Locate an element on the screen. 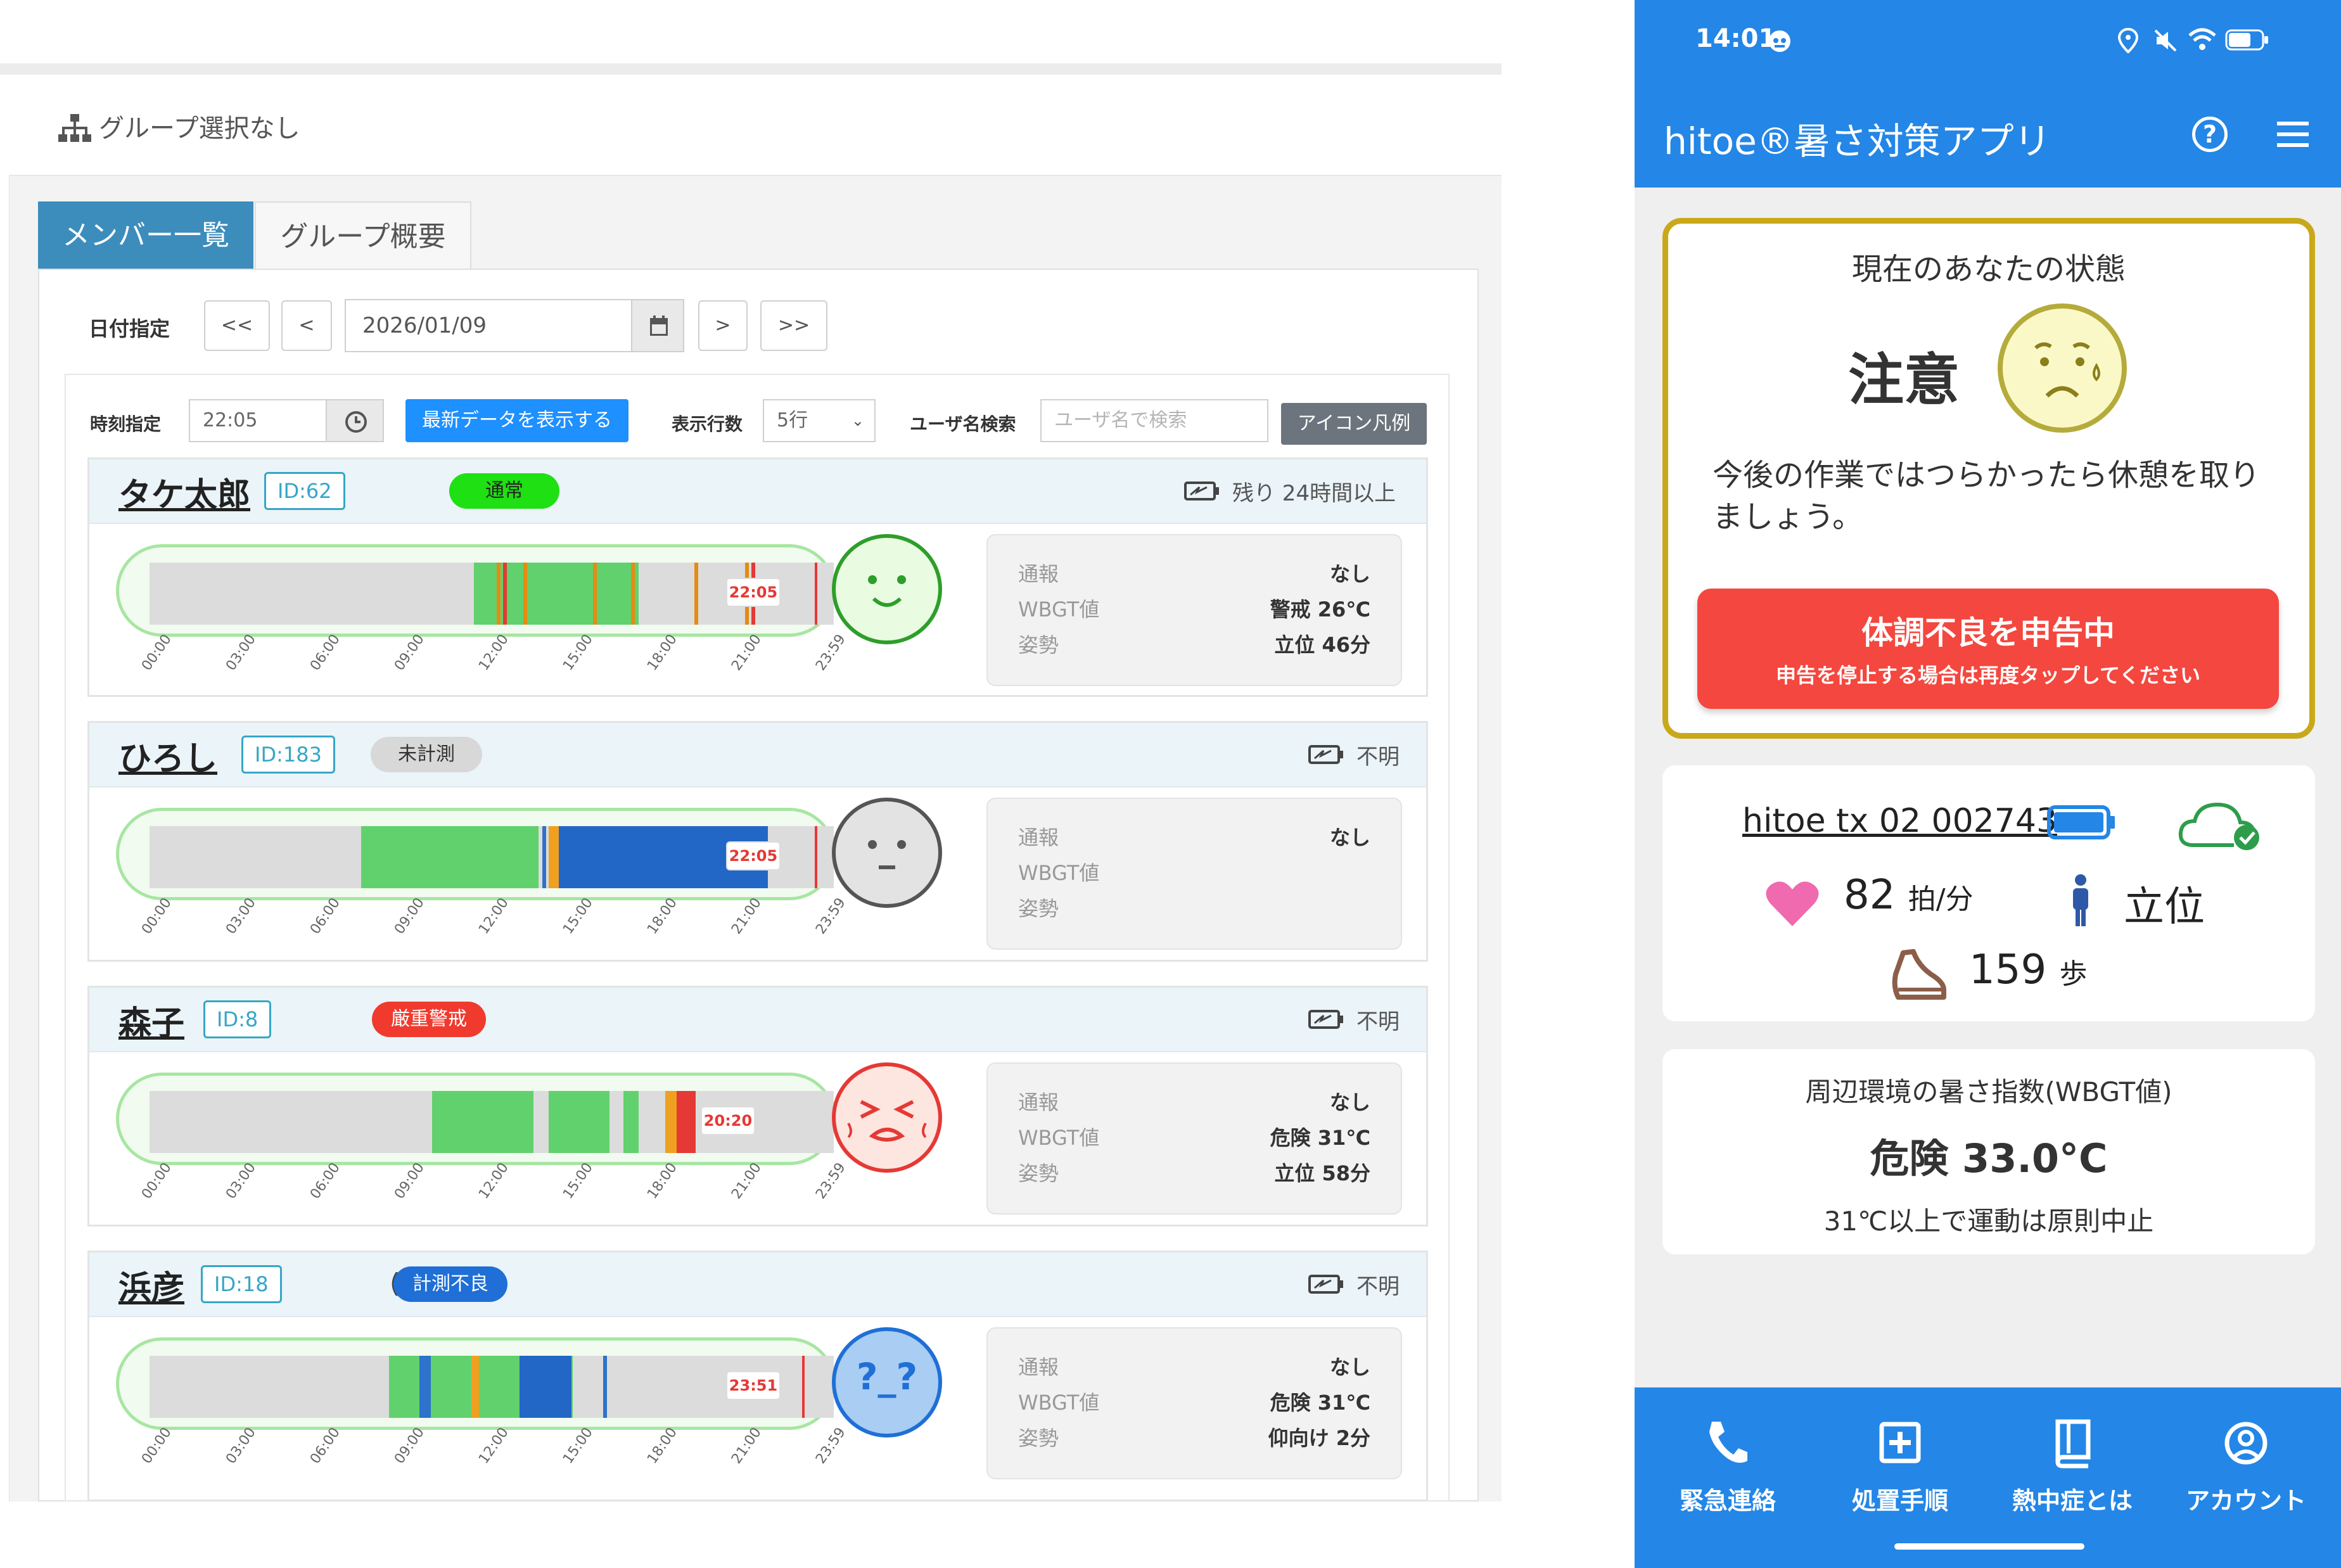  android-robot-icon is located at coordinates (1779, 41).